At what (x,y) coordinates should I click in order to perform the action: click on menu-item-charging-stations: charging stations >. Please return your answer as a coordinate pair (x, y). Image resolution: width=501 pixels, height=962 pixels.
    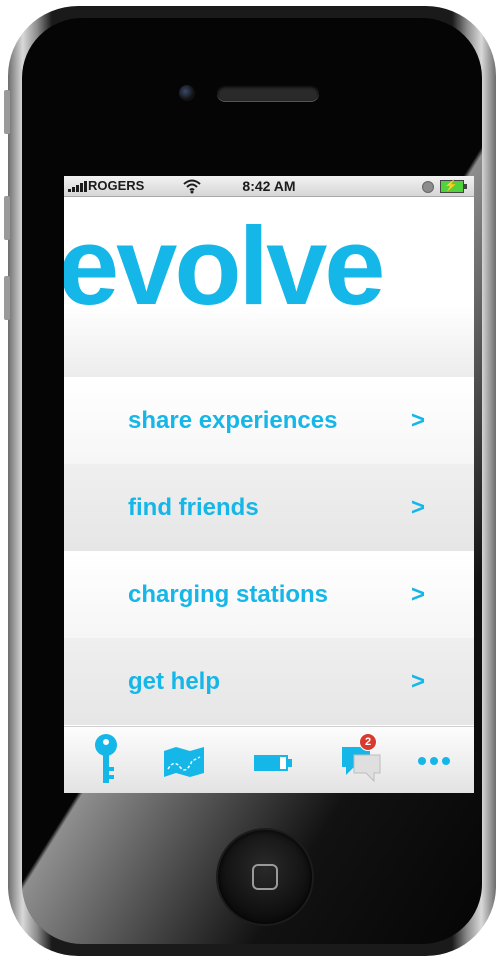
    Looking at the image, I should click on (269, 594).